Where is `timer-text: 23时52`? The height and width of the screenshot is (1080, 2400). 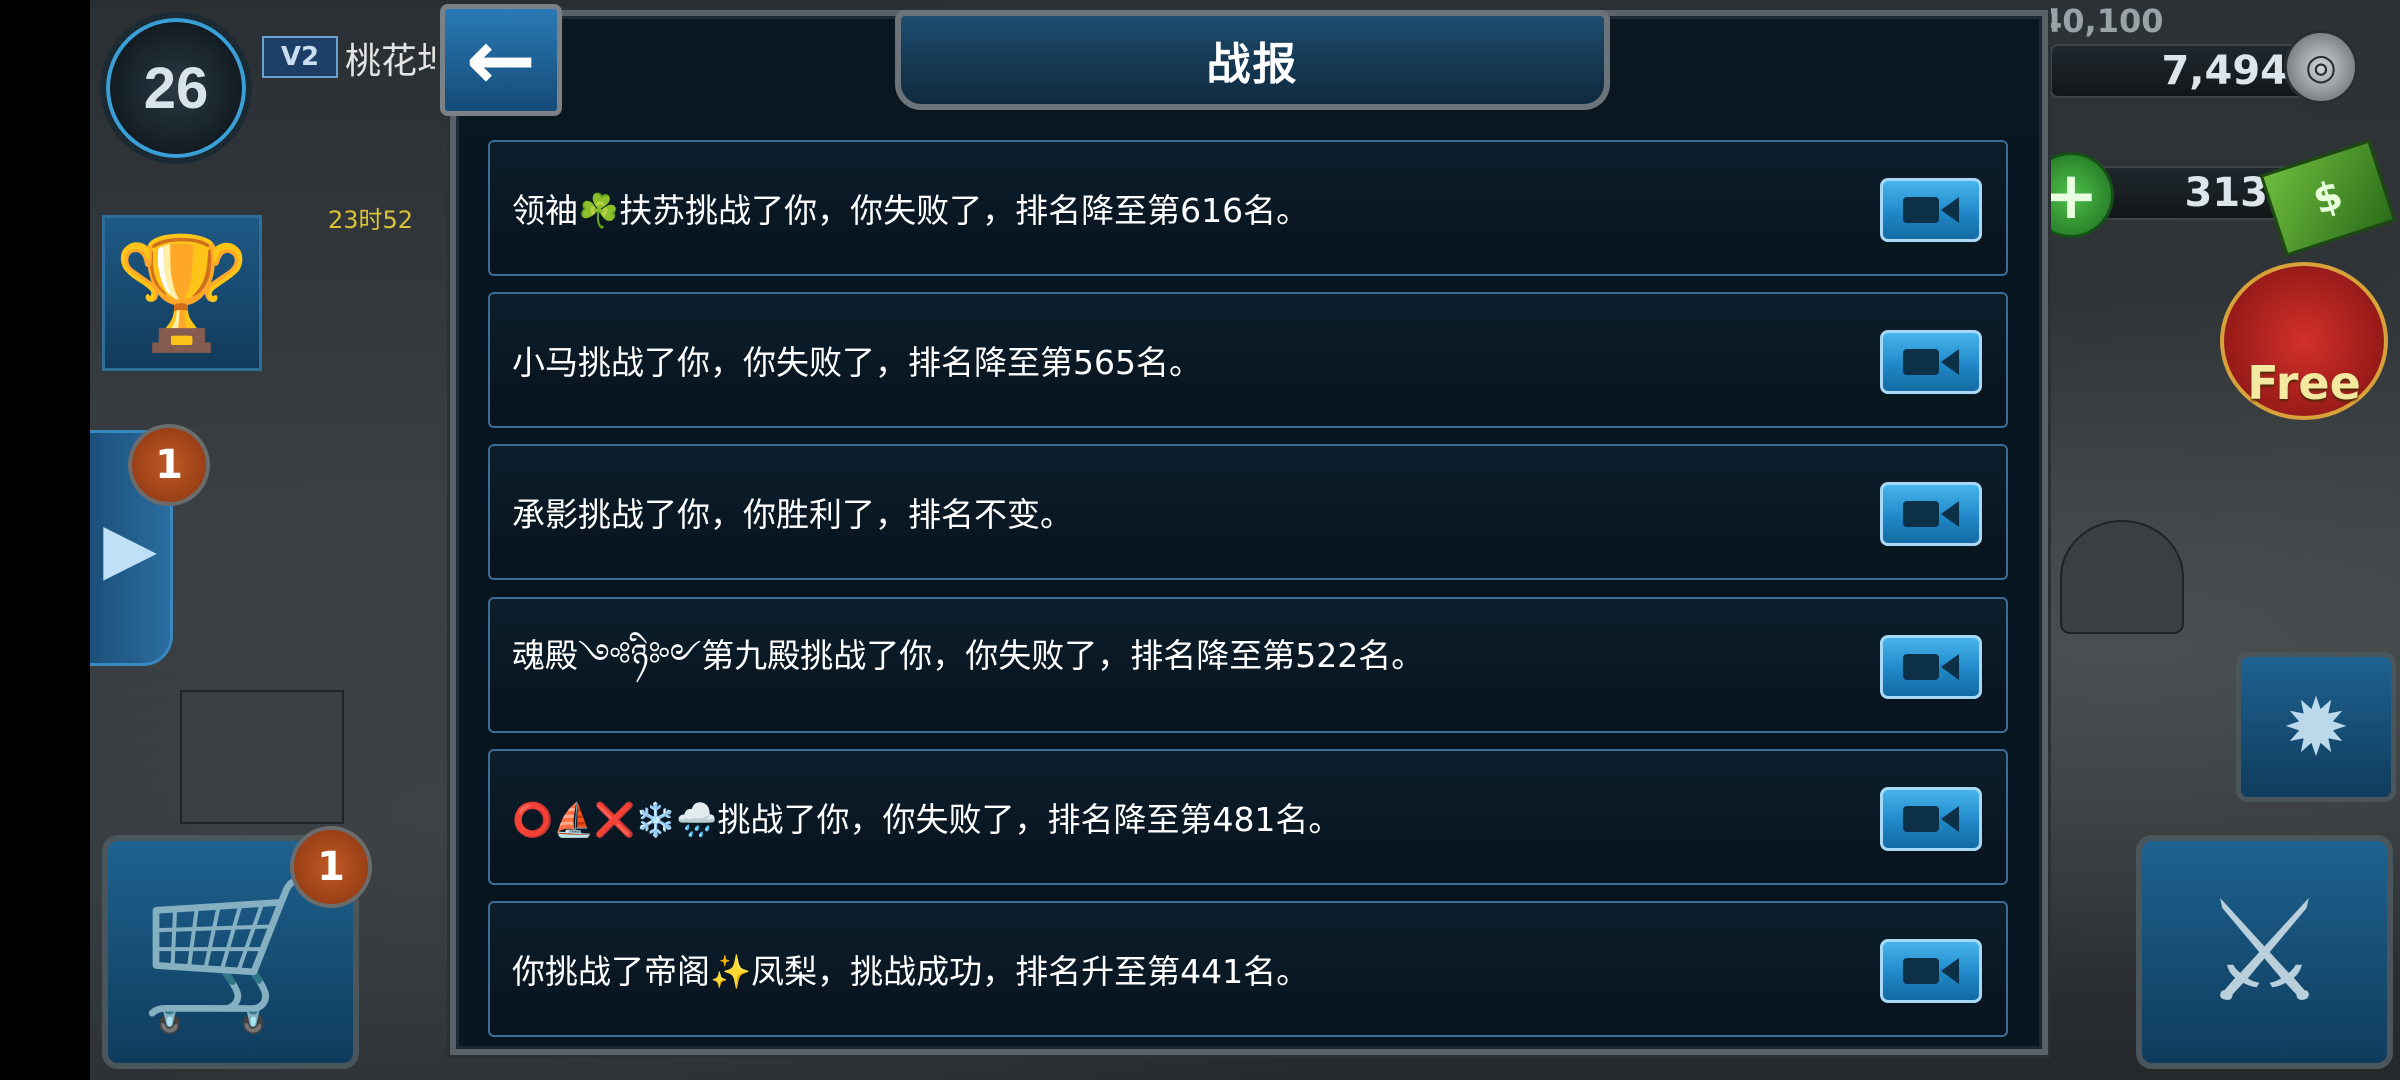
timer-text: 23时52 is located at coordinates (371, 220).